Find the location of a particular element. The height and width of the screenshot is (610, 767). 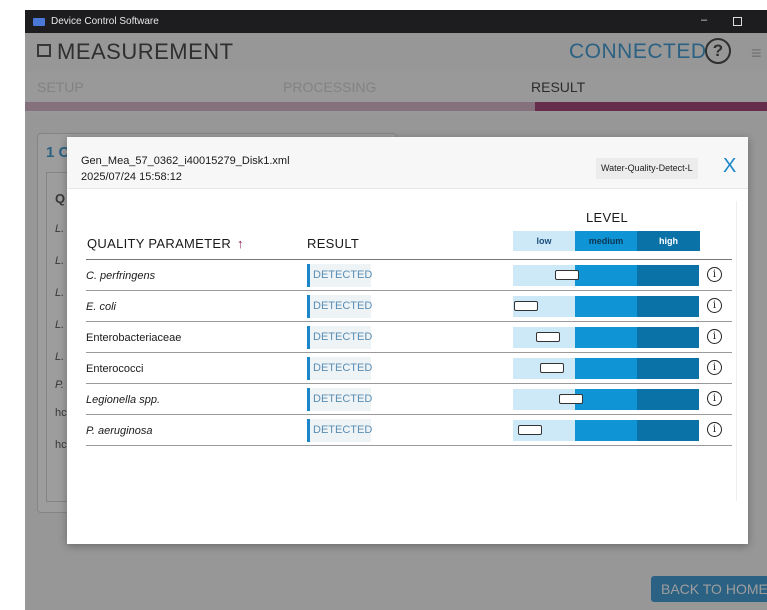

parameter-name: Enterobacteriaceae is located at coordinates (134, 338).